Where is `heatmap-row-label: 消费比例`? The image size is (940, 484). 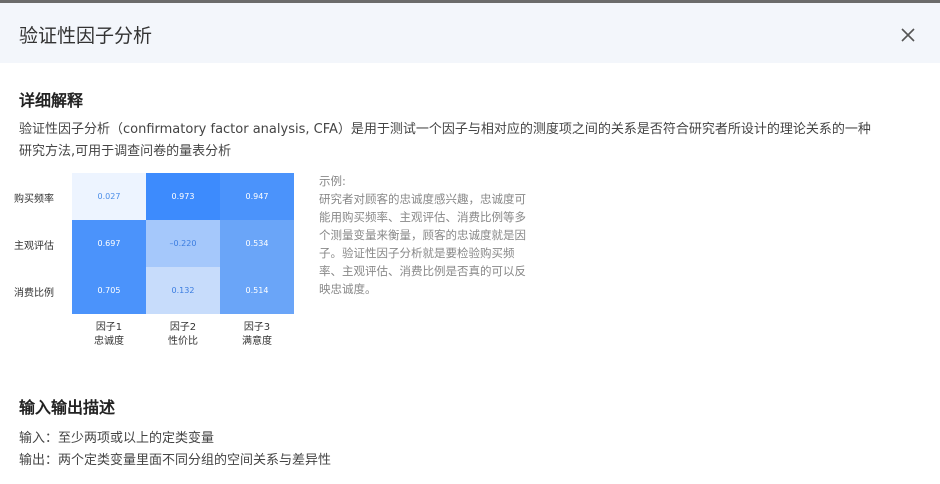 heatmap-row-label: 消费比例 is located at coordinates (34, 293).